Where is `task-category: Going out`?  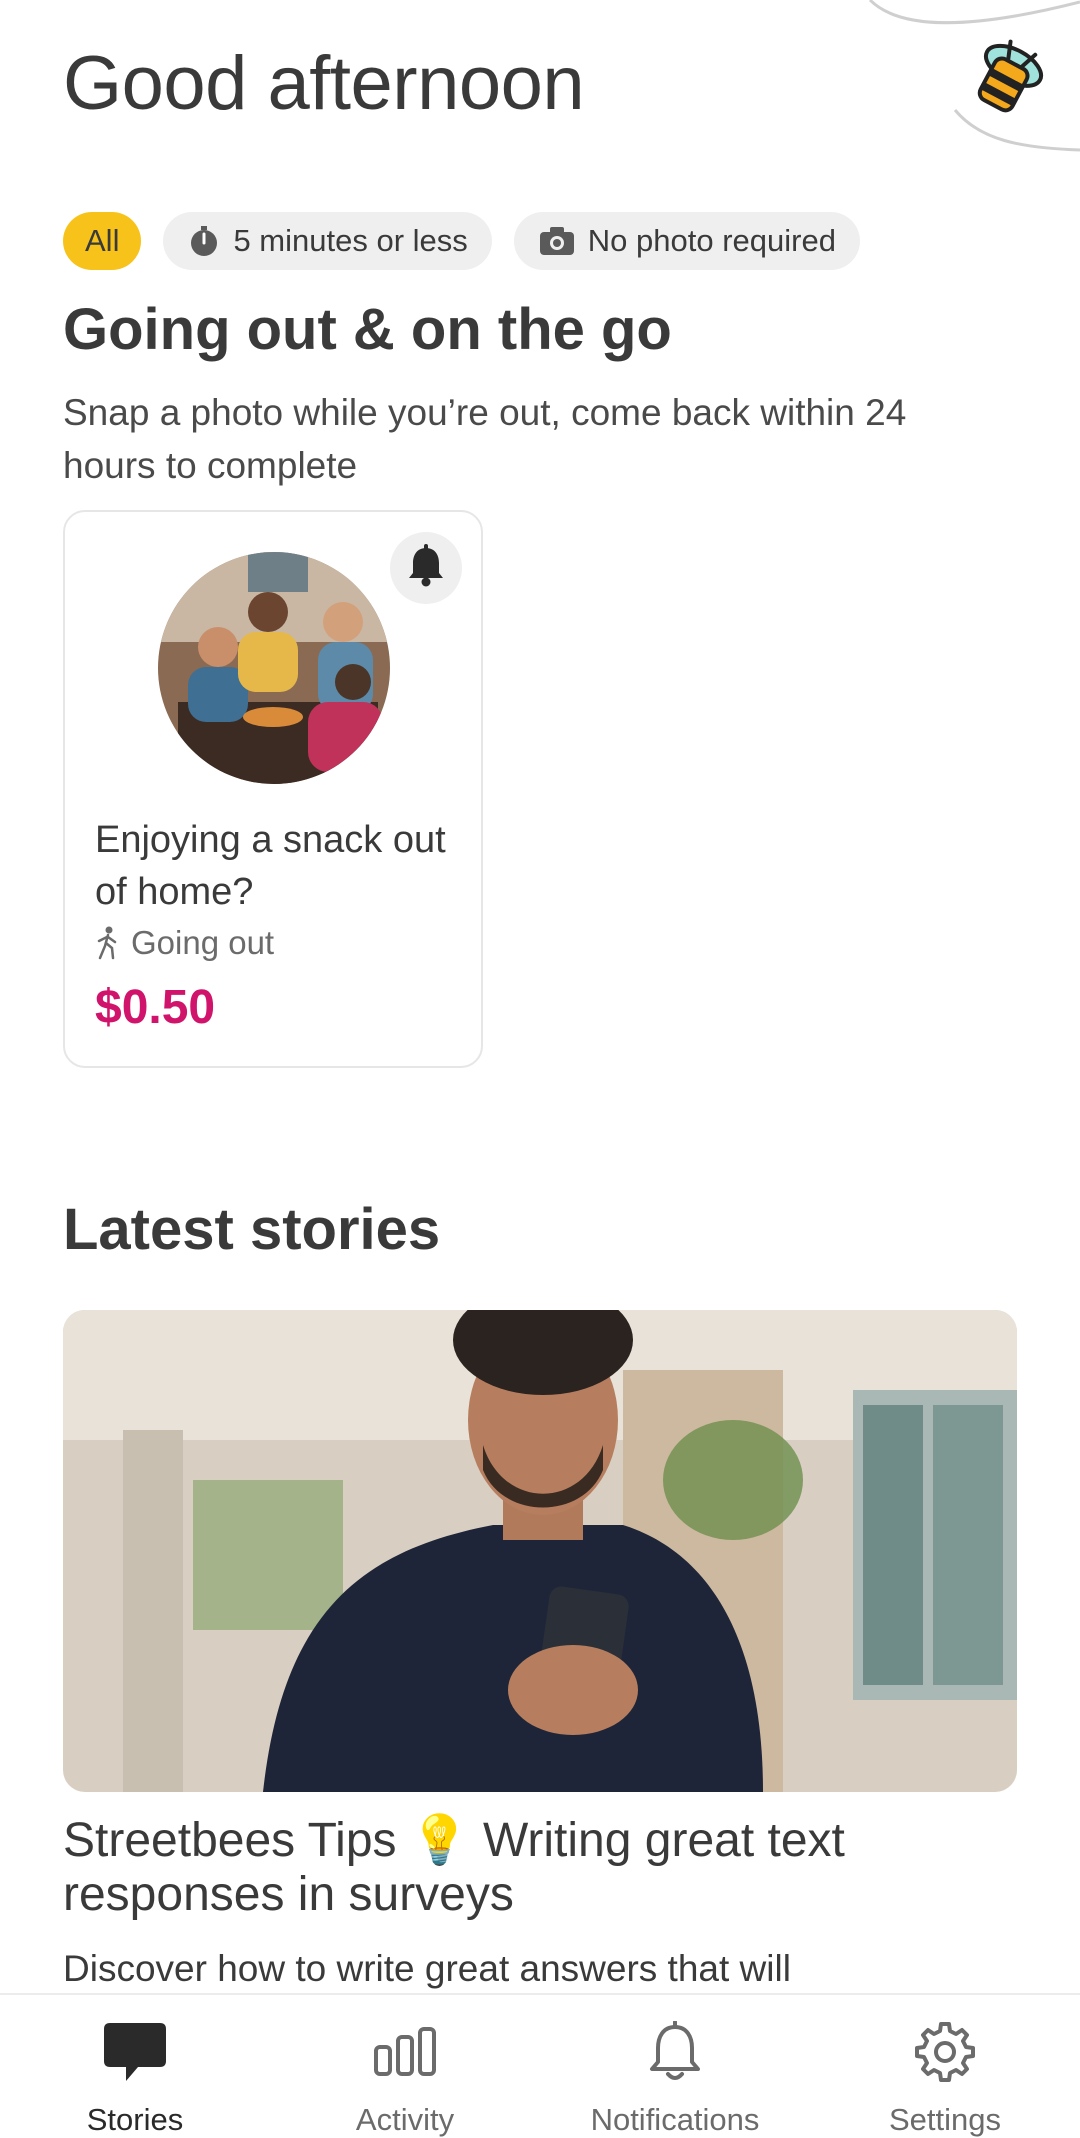 task-category: Going out is located at coordinates (184, 943).